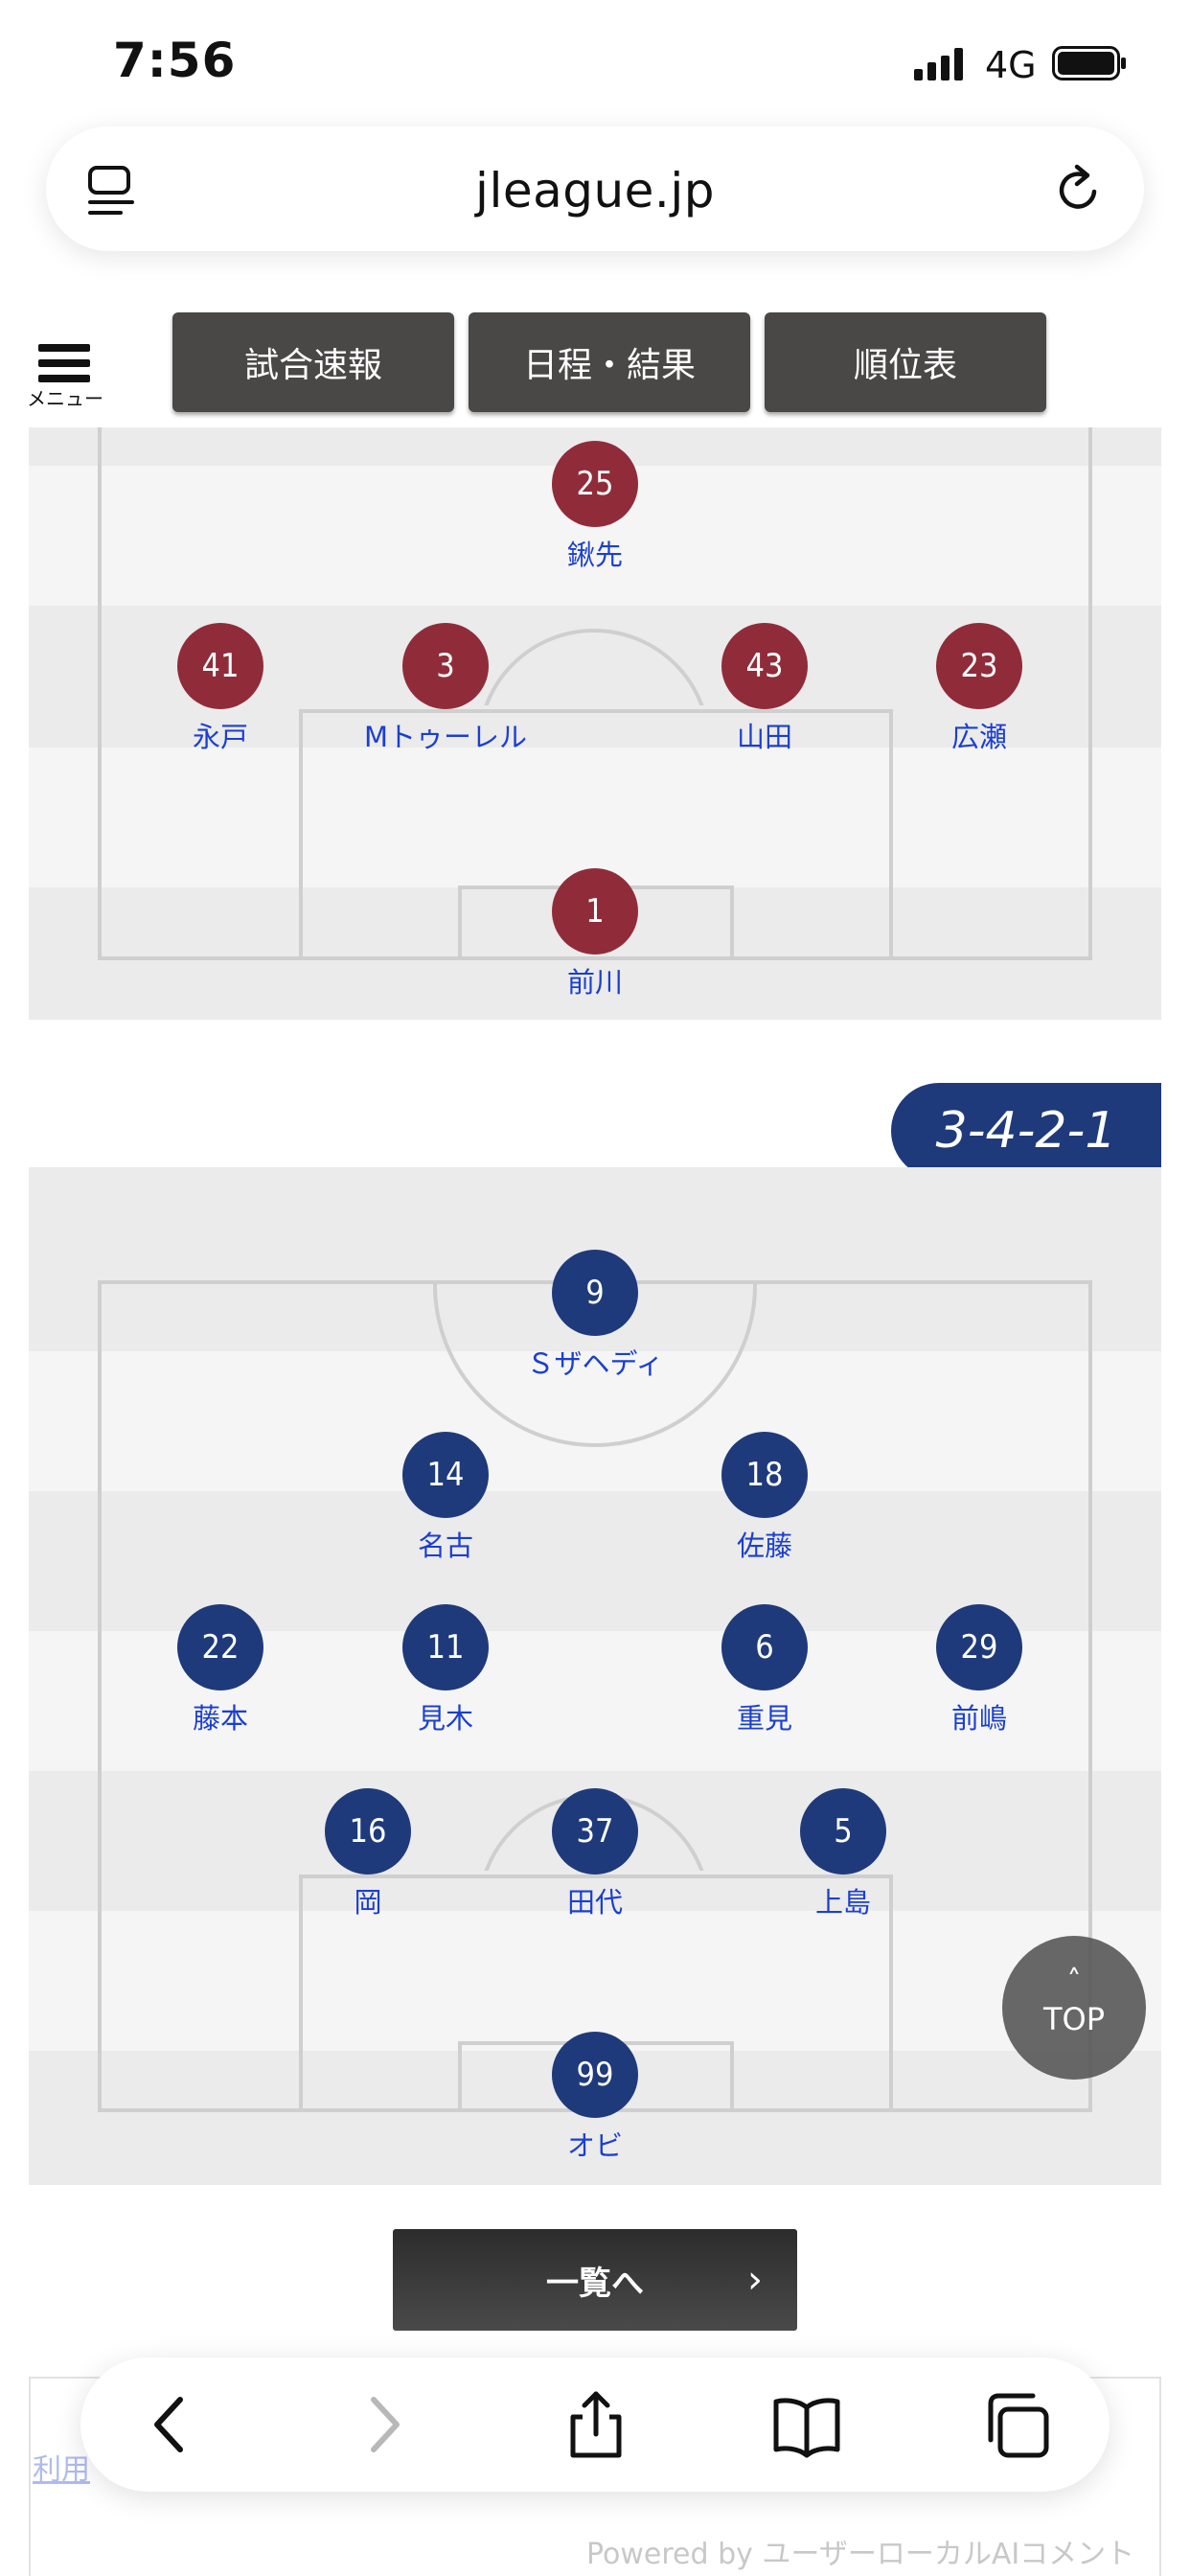 The height and width of the screenshot is (2576, 1190). I want to click on player: 14 名古, so click(446, 1498).